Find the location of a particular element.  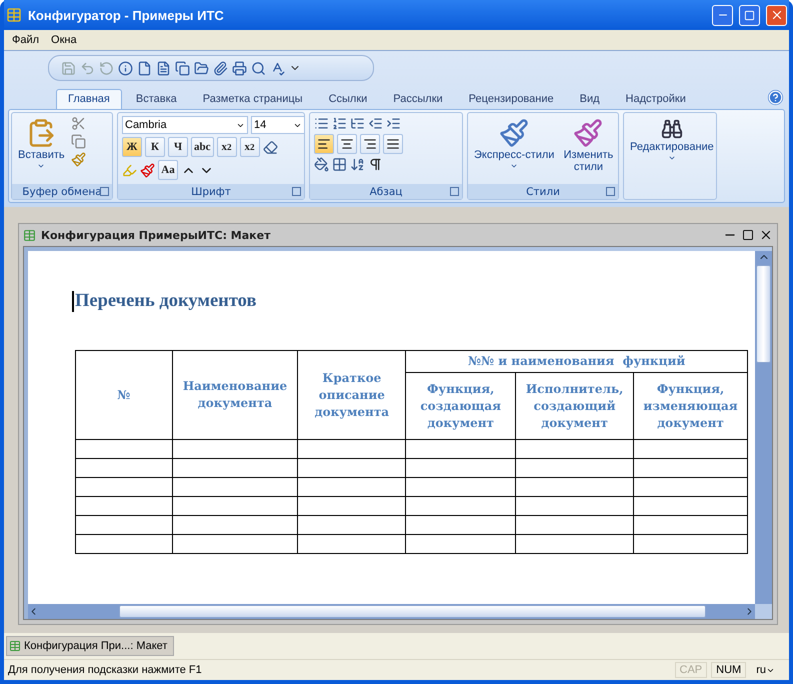

format-button: abc is located at coordinates (202, 147).